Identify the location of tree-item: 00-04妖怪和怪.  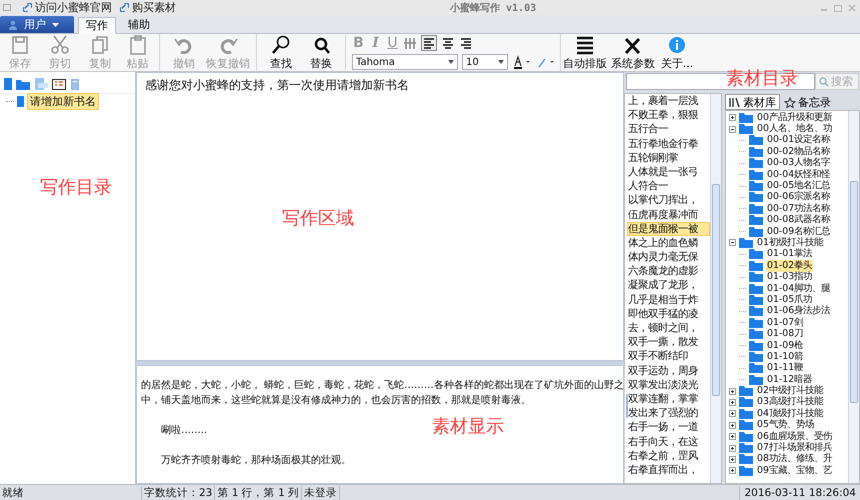
(799, 174).